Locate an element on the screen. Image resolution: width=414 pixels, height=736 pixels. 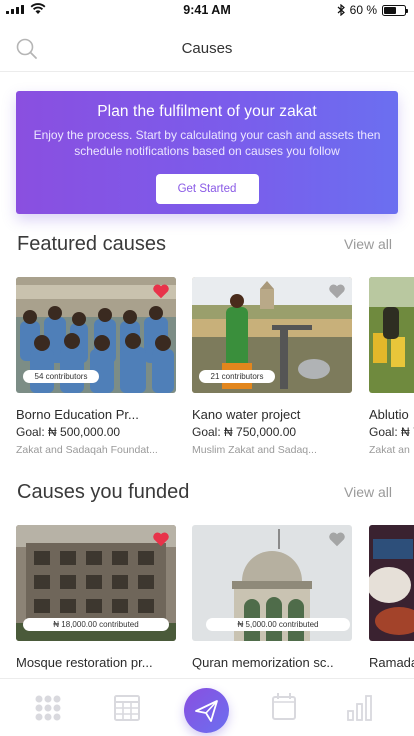
cause-image: ₦ 18,000.00 contributed is located at coordinates (96, 583).